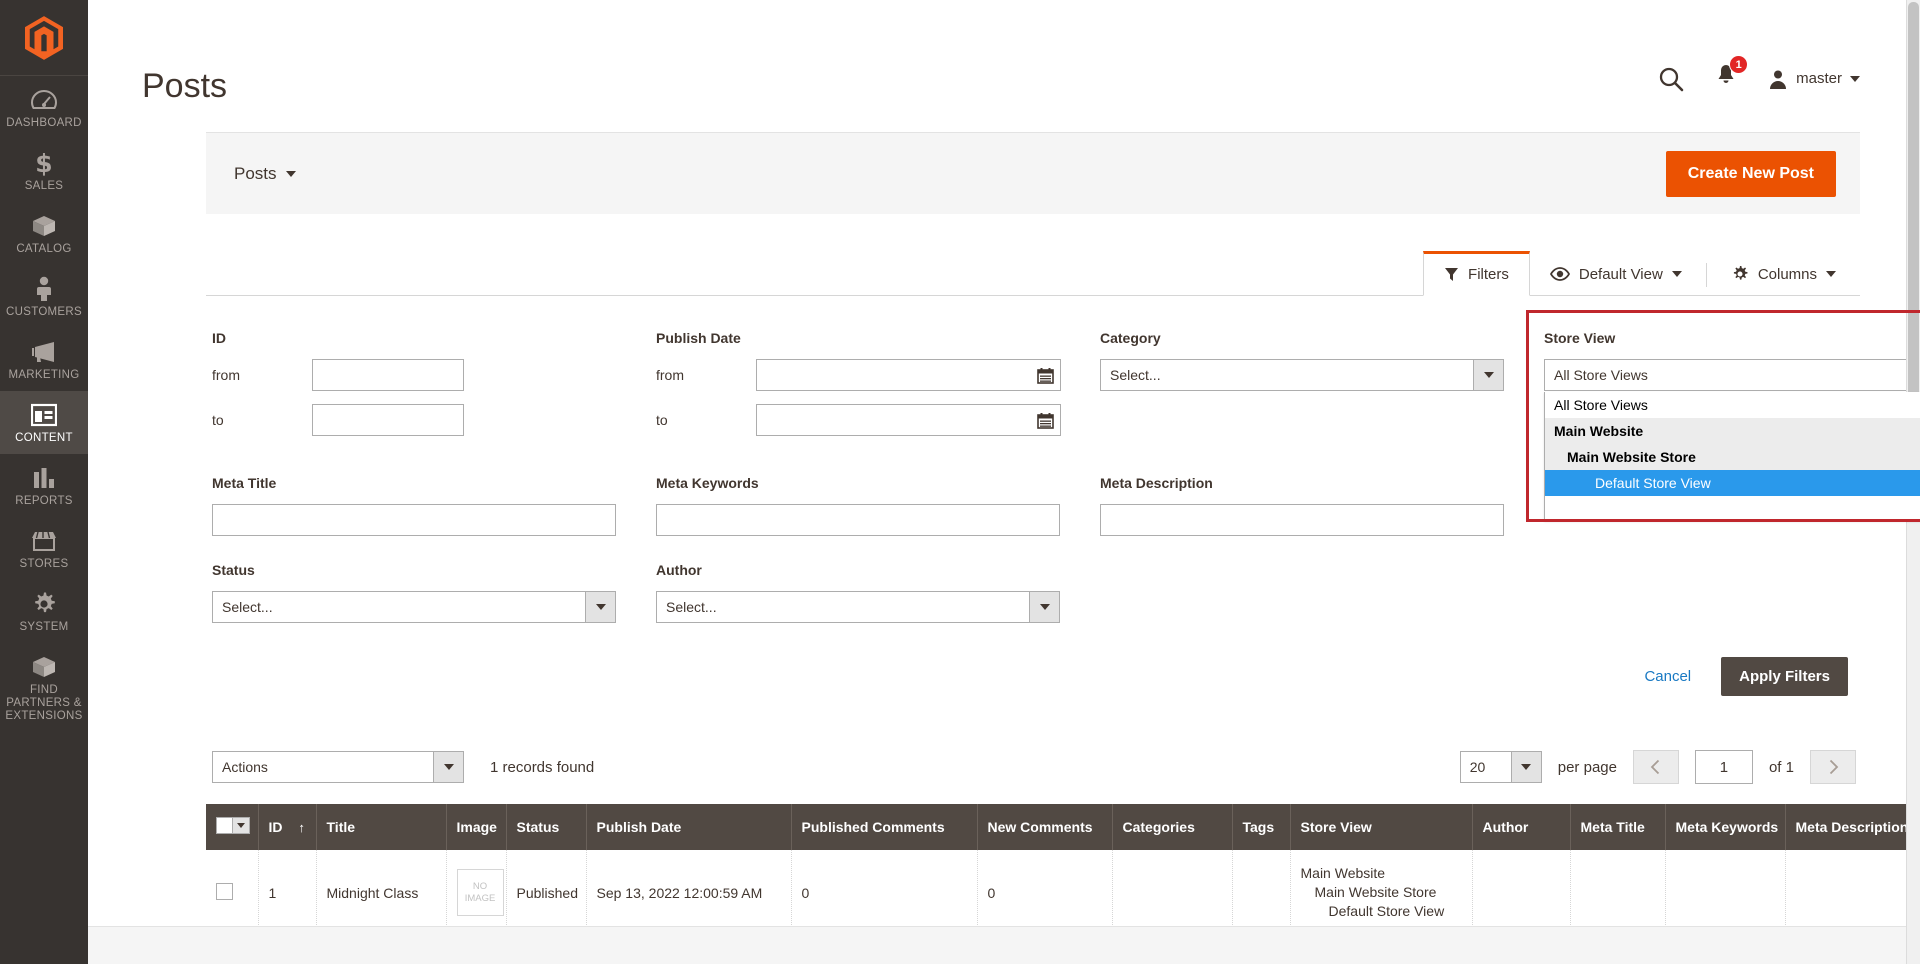 This screenshot has height=964, width=1920. Describe the element at coordinates (1667, 676) in the screenshot. I see `cancel-filters-button: Cancel` at that location.